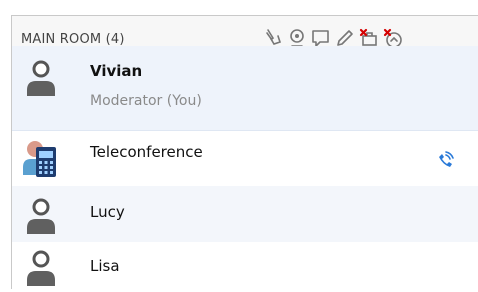 This screenshot has width=478, height=292. What do you see at coordinates (41, 157) in the screenshot?
I see `phone-participant-icon` at bounding box center [41, 157].